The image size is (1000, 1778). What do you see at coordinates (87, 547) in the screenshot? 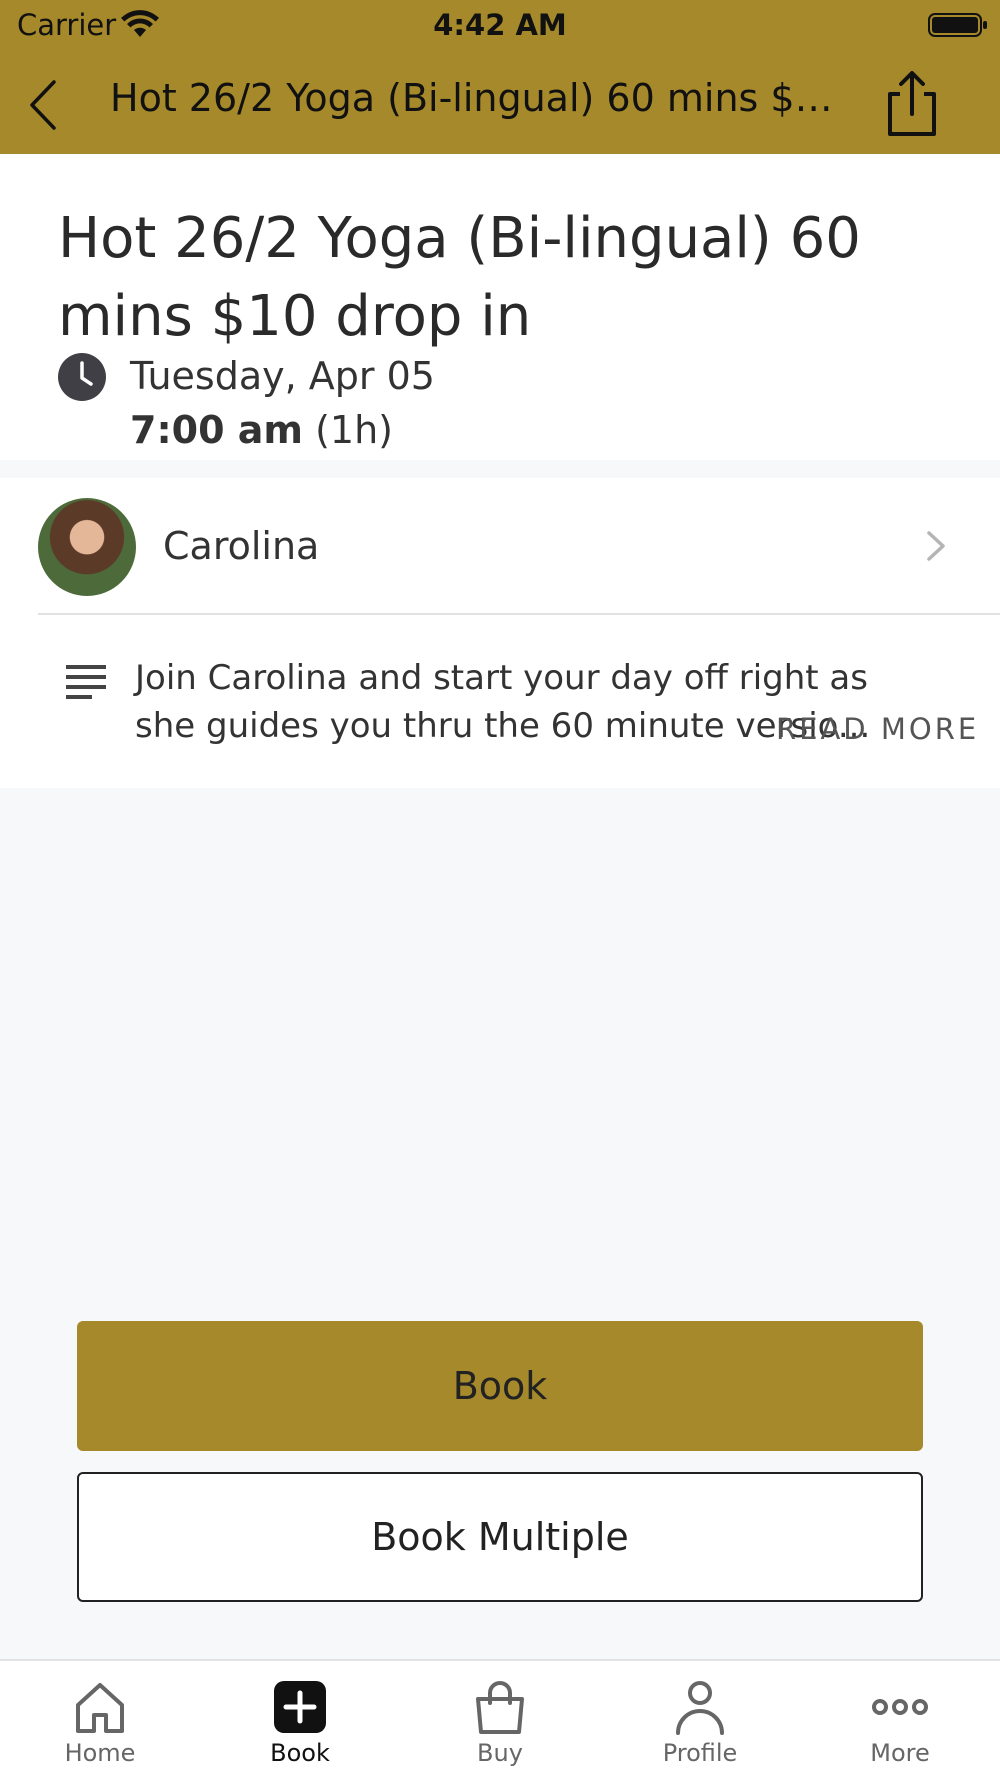
I see `avatar` at bounding box center [87, 547].